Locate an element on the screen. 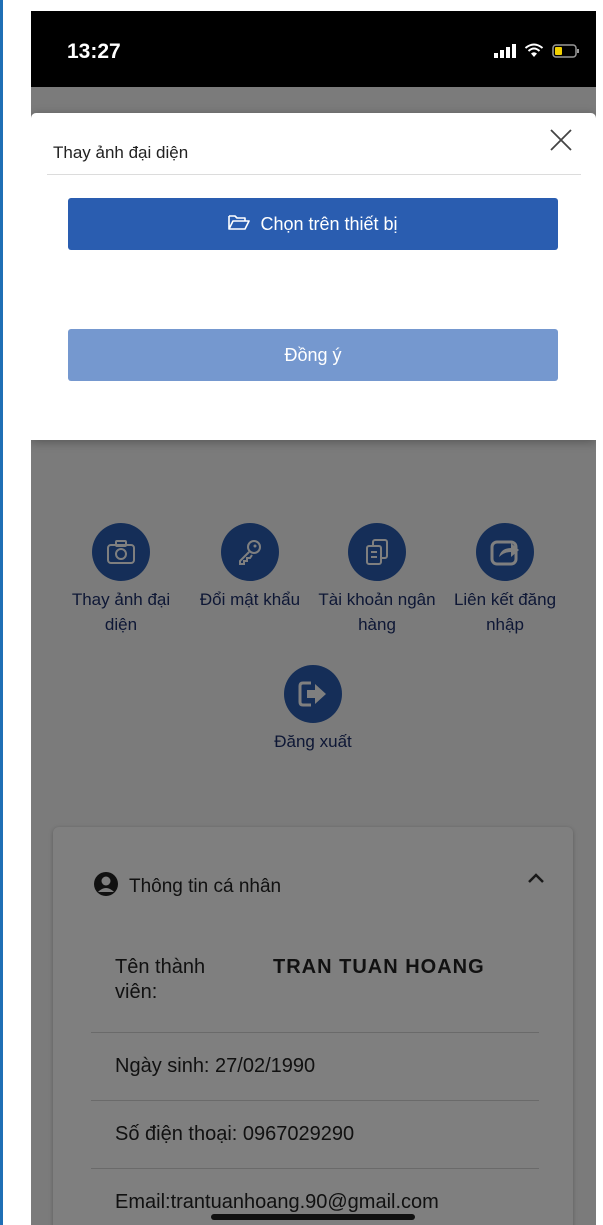 Image resolution: width=603 pixels, height=1225 pixels. home-indicator is located at coordinates (313, 1217).